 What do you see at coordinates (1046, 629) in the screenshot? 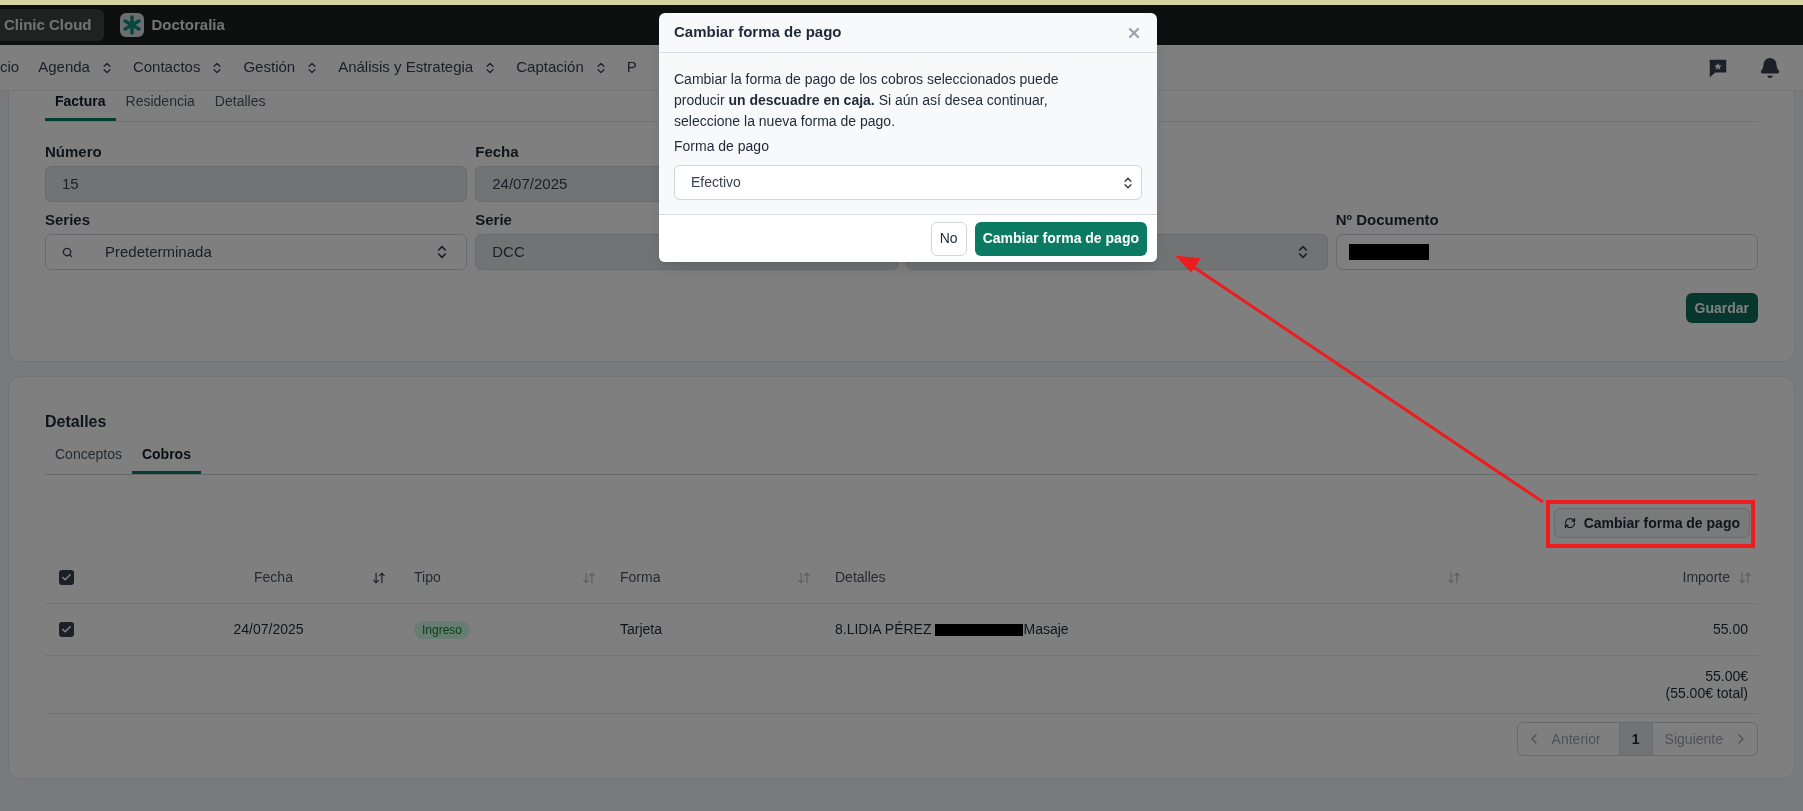
I see `table-cell-text: Masaje` at bounding box center [1046, 629].